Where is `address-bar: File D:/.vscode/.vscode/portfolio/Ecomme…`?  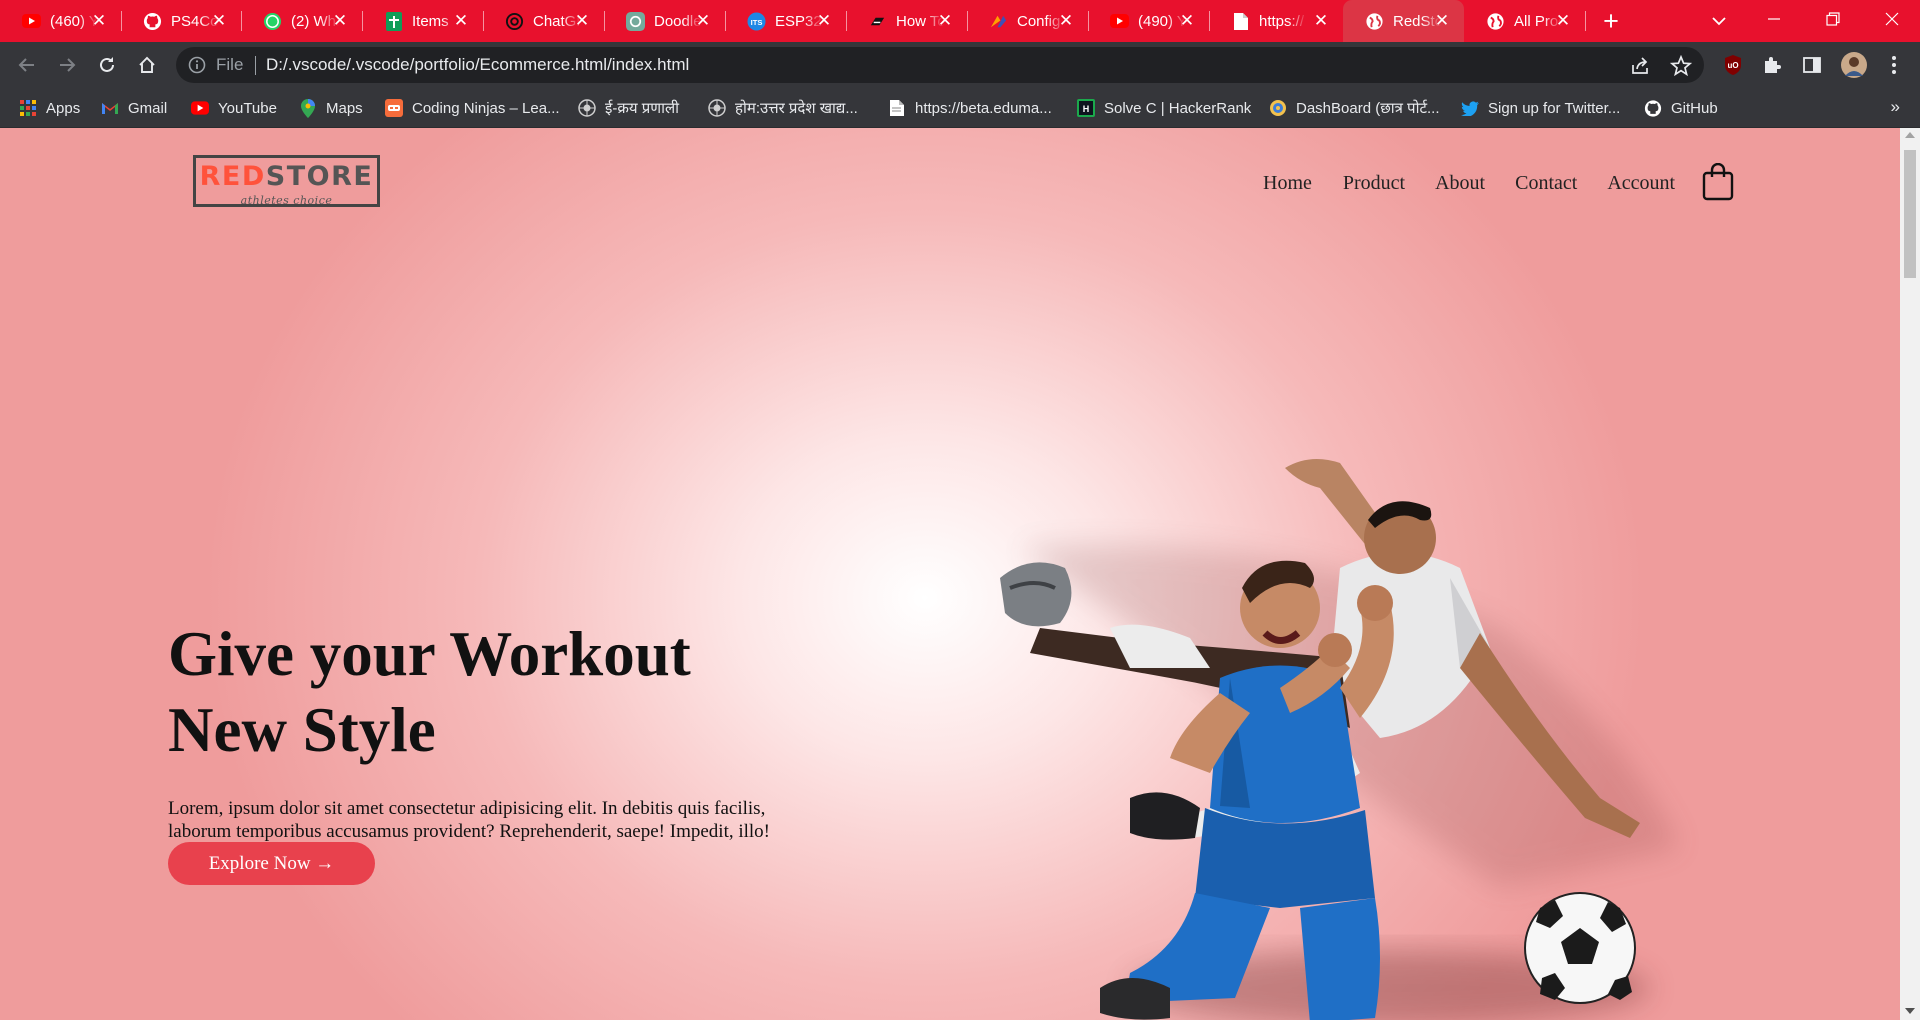 address-bar: File D:/.vscode/.vscode/portfolio/Ecomme… is located at coordinates (940, 65).